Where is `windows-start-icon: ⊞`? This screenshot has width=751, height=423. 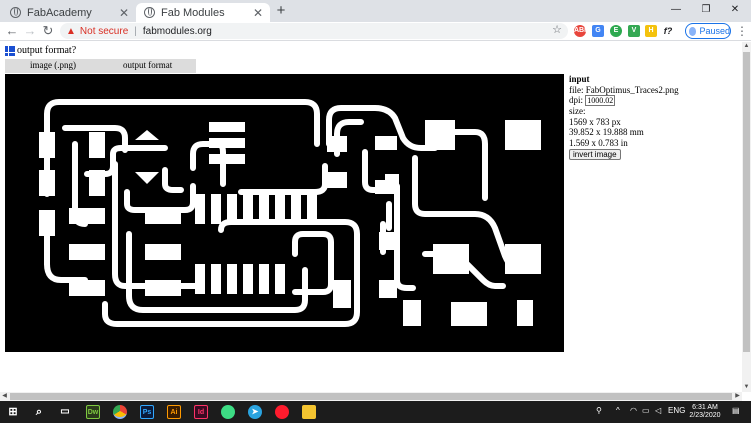
windows-start-icon: ⊞ is located at coordinates (13, 412).